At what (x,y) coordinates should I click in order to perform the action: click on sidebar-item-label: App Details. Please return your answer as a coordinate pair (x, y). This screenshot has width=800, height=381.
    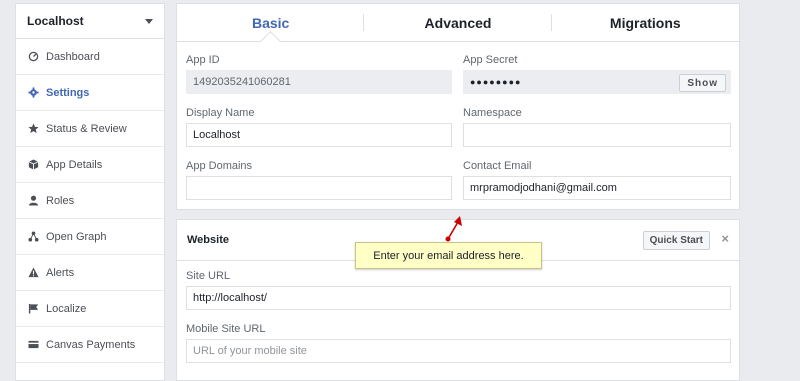
    Looking at the image, I should click on (74, 164).